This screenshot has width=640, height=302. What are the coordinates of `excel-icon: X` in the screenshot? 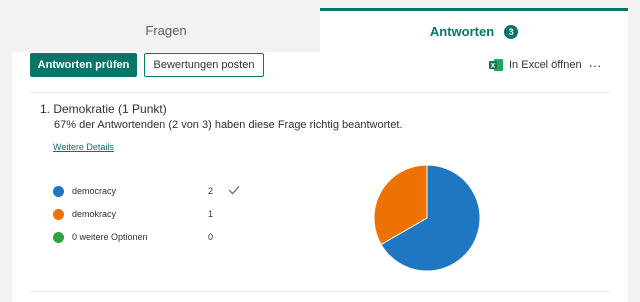 It's located at (496, 65).